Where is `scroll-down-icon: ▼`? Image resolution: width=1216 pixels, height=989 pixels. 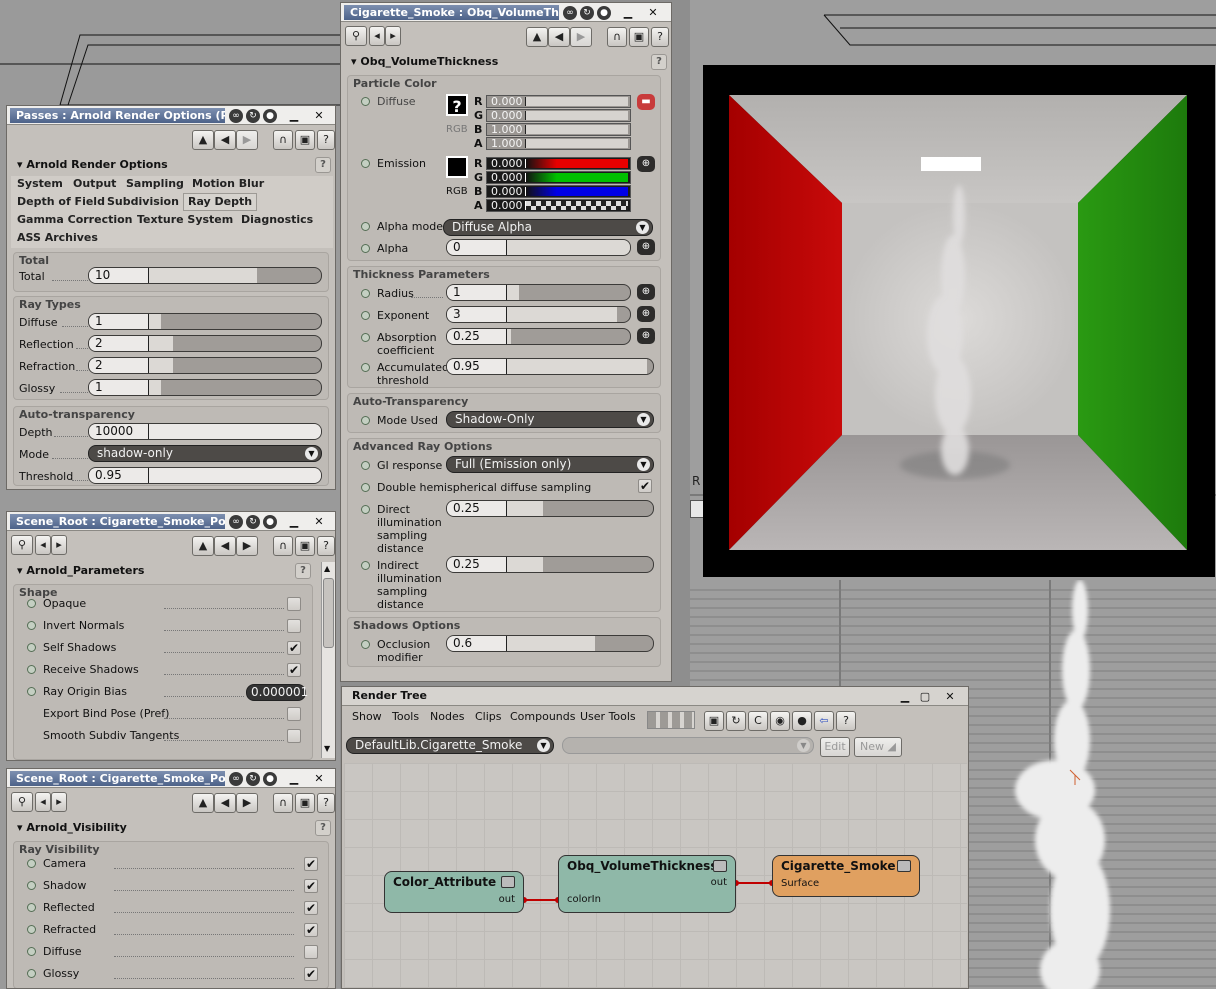 scroll-down-icon: ▼ is located at coordinates (327, 748).